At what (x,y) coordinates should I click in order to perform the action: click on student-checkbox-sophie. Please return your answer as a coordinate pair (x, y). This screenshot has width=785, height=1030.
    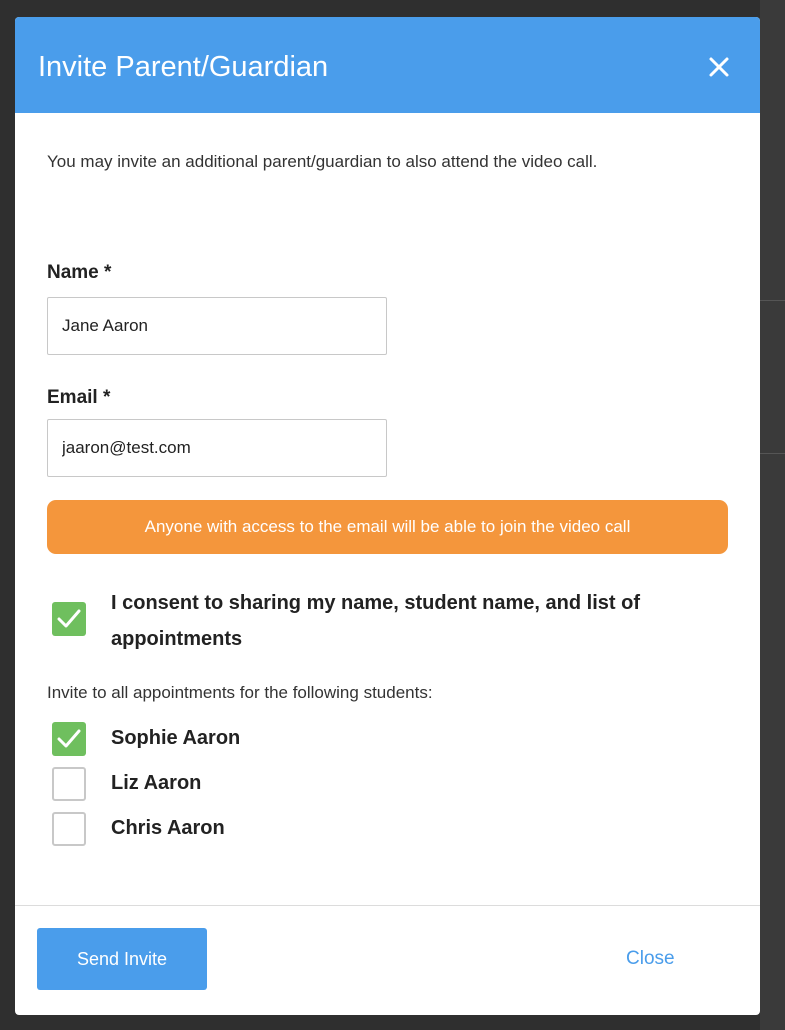
    Looking at the image, I should click on (69, 739).